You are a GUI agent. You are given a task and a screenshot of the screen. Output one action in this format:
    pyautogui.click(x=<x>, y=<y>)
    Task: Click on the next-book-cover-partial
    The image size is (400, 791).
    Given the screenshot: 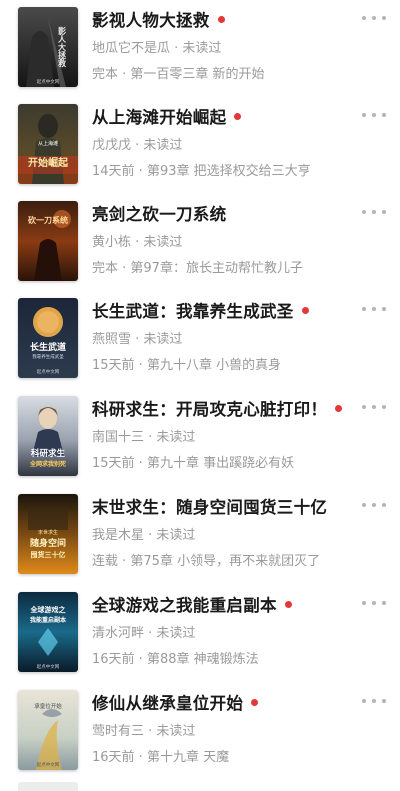 What is the action you would take?
    pyautogui.click(x=48, y=786)
    